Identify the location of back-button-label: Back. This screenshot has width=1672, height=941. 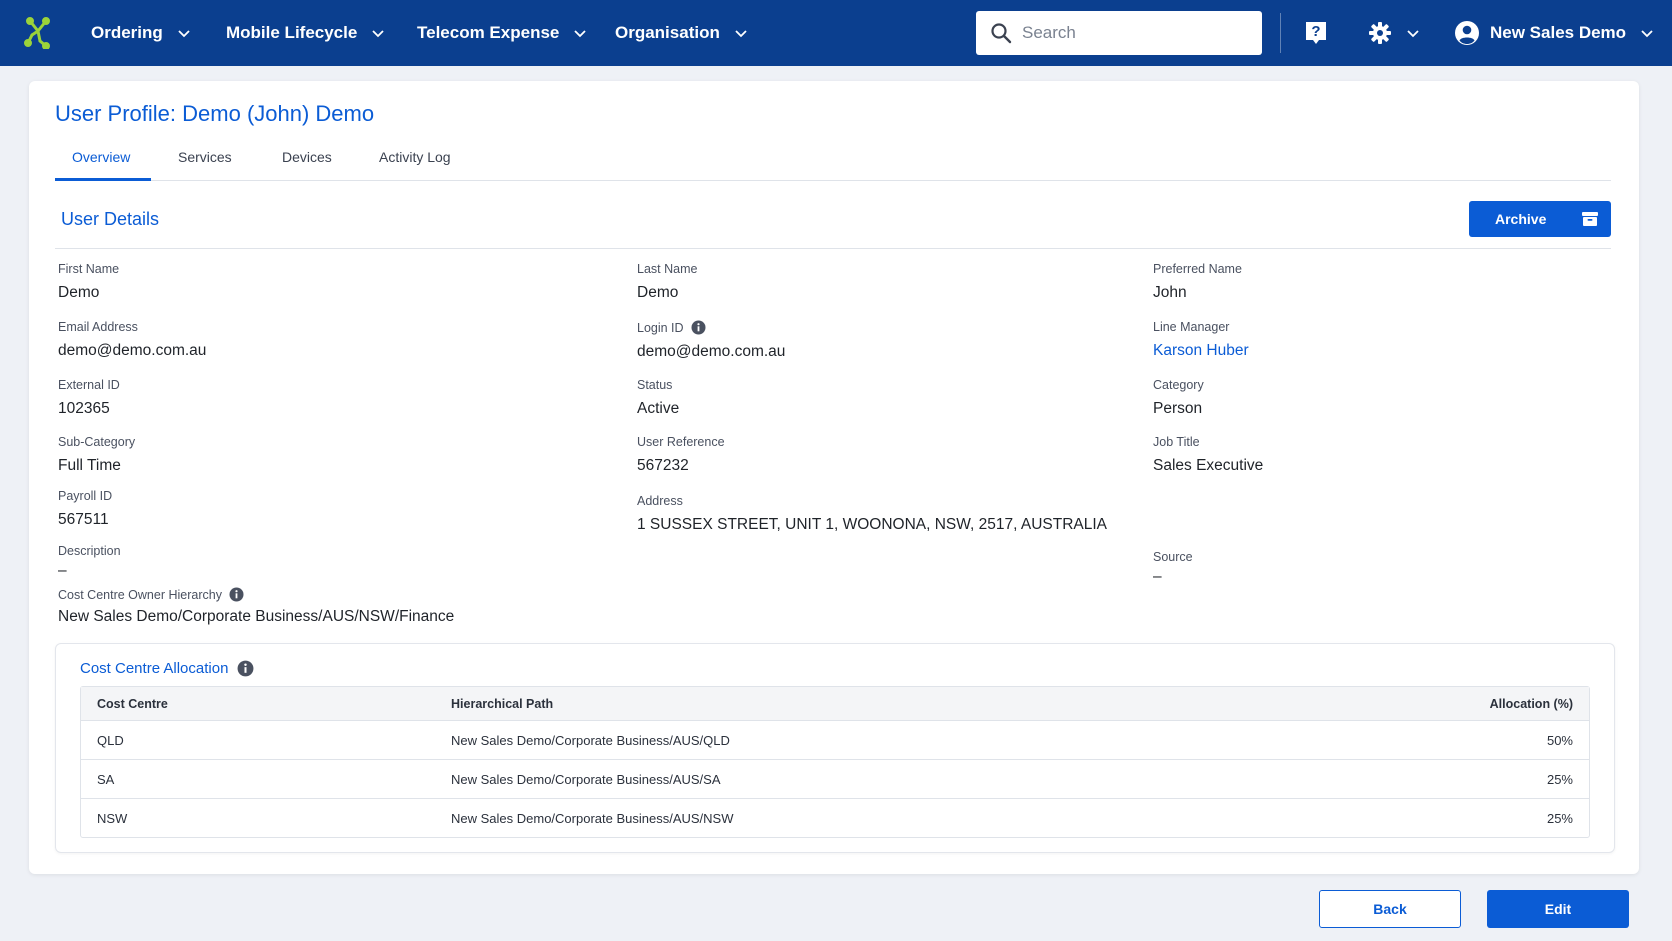
(1390, 909).